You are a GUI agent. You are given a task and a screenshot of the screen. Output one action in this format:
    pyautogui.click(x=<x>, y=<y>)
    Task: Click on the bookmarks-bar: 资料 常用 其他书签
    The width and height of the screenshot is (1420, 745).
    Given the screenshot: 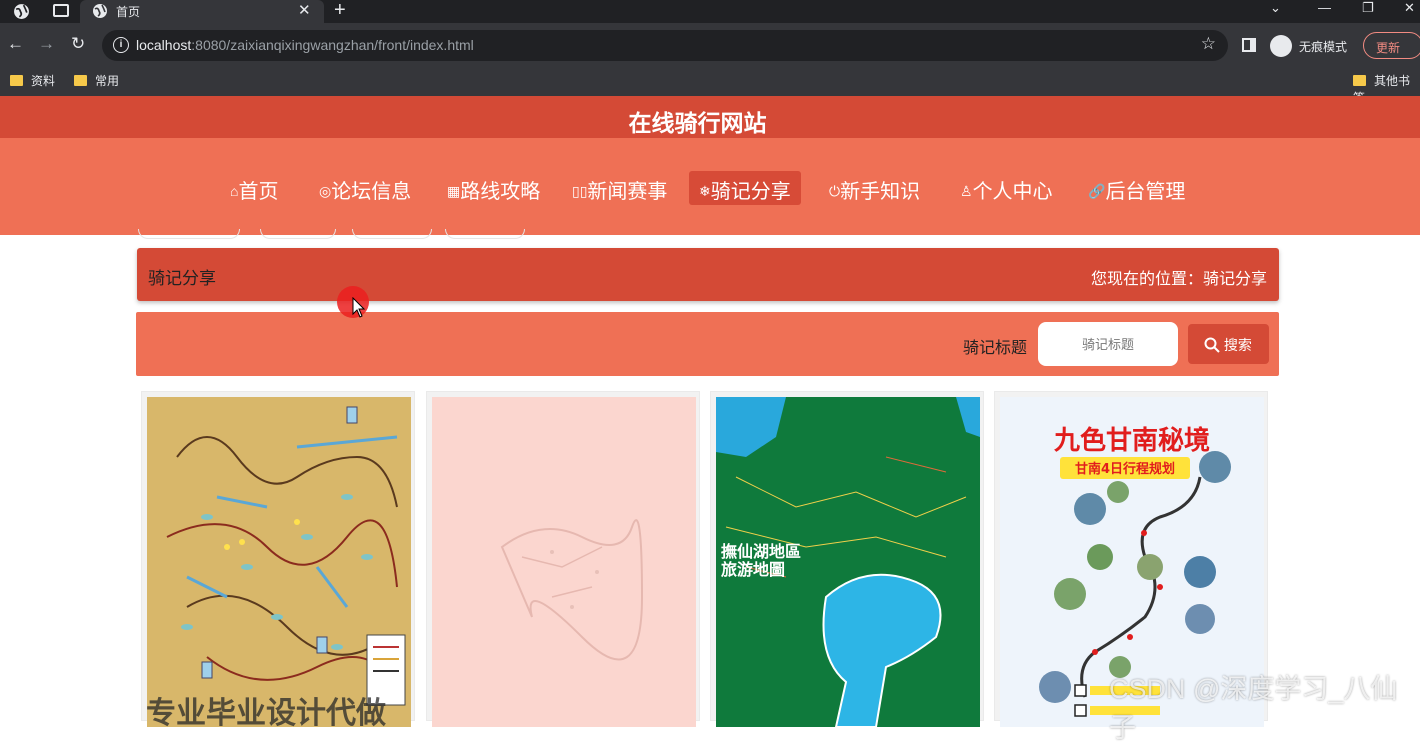 What is the action you would take?
    pyautogui.click(x=710, y=86)
    